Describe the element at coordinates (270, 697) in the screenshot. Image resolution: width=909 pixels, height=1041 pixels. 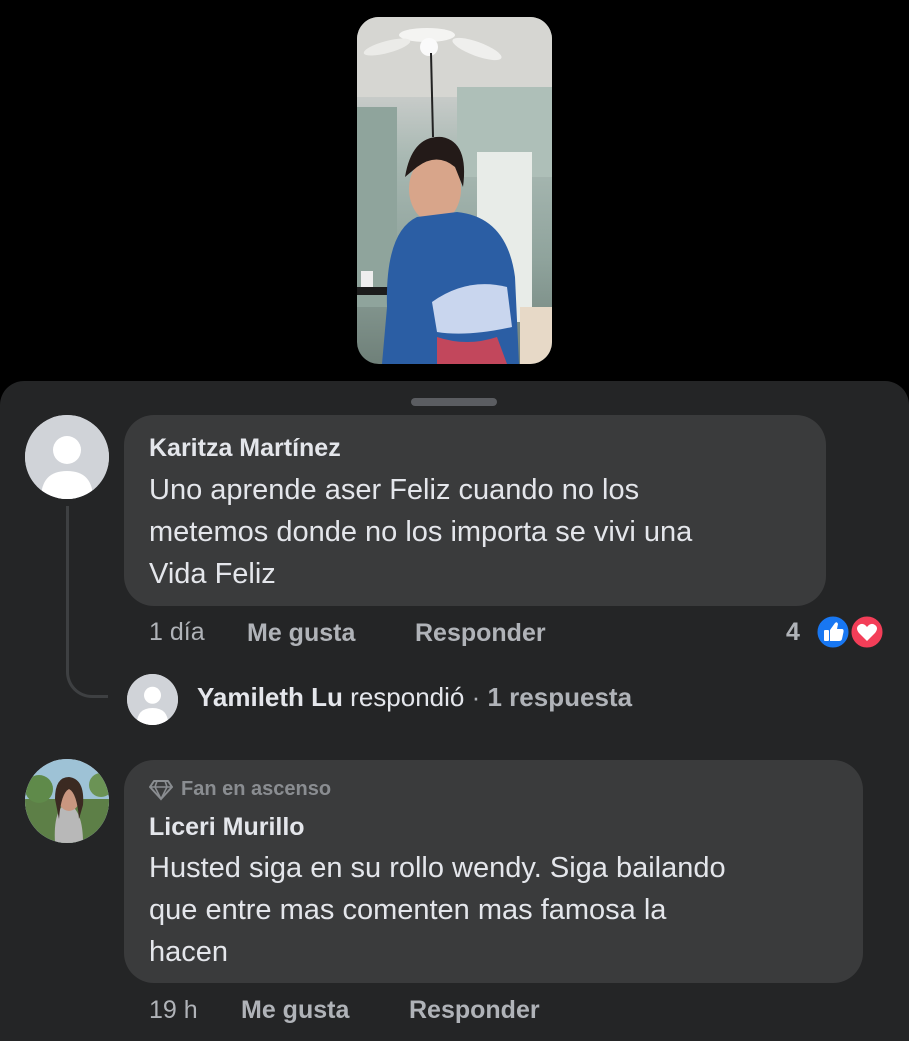
I see `reply-author: Yamileth Lu` at that location.